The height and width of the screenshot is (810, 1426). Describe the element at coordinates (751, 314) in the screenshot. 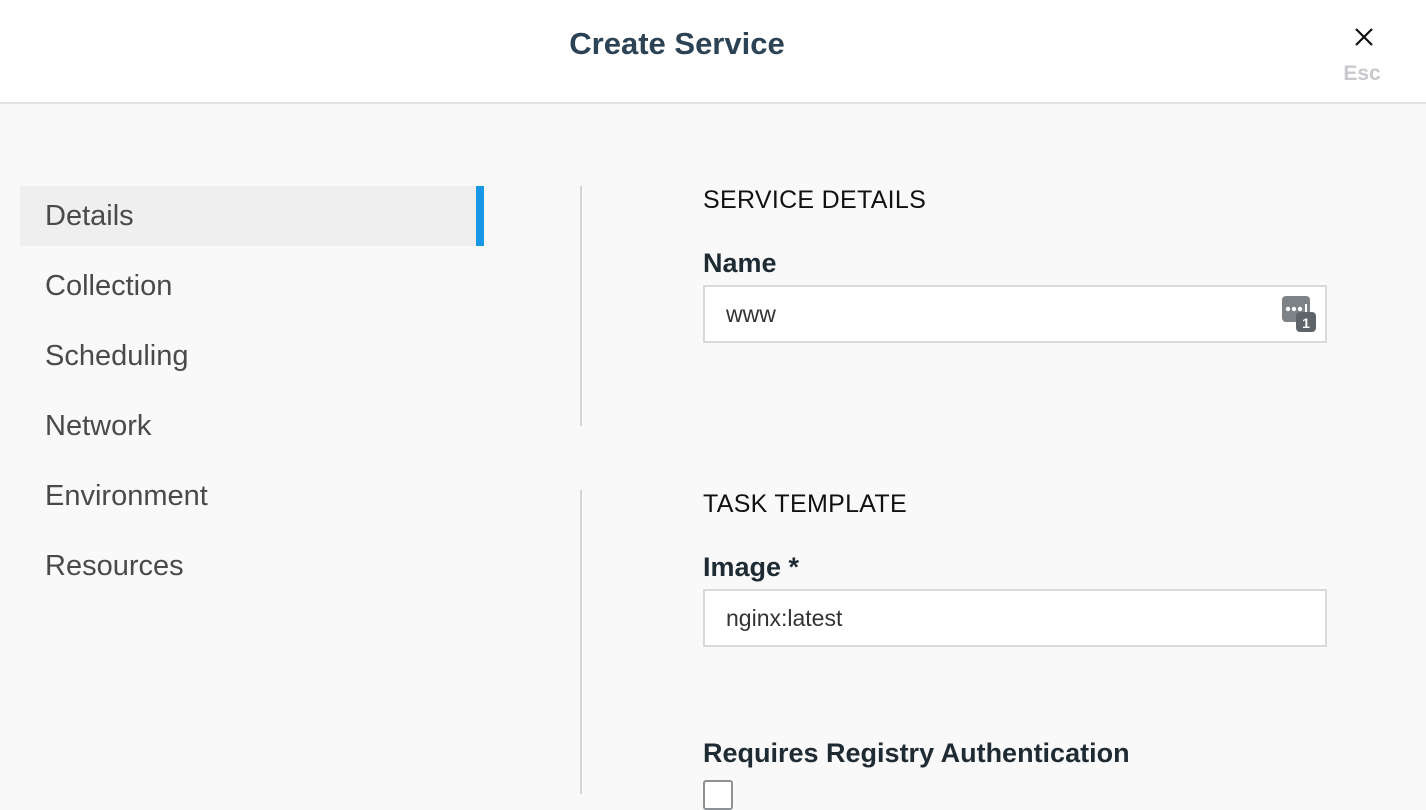

I see `name-value: www` at that location.